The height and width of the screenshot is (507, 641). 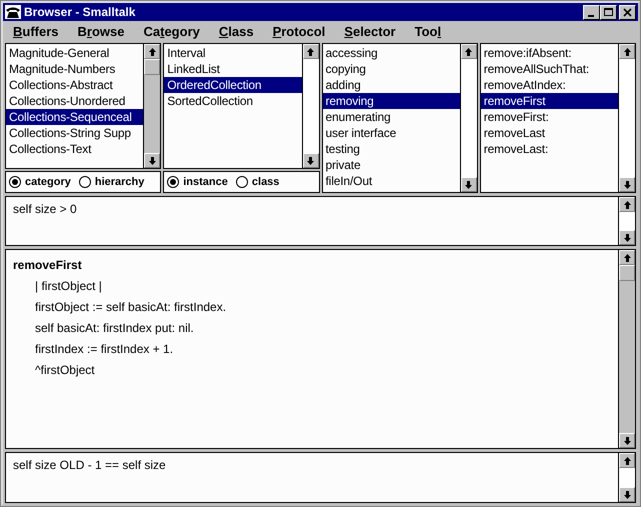 I want to click on list-item: removeLast:, so click(x=549, y=149).